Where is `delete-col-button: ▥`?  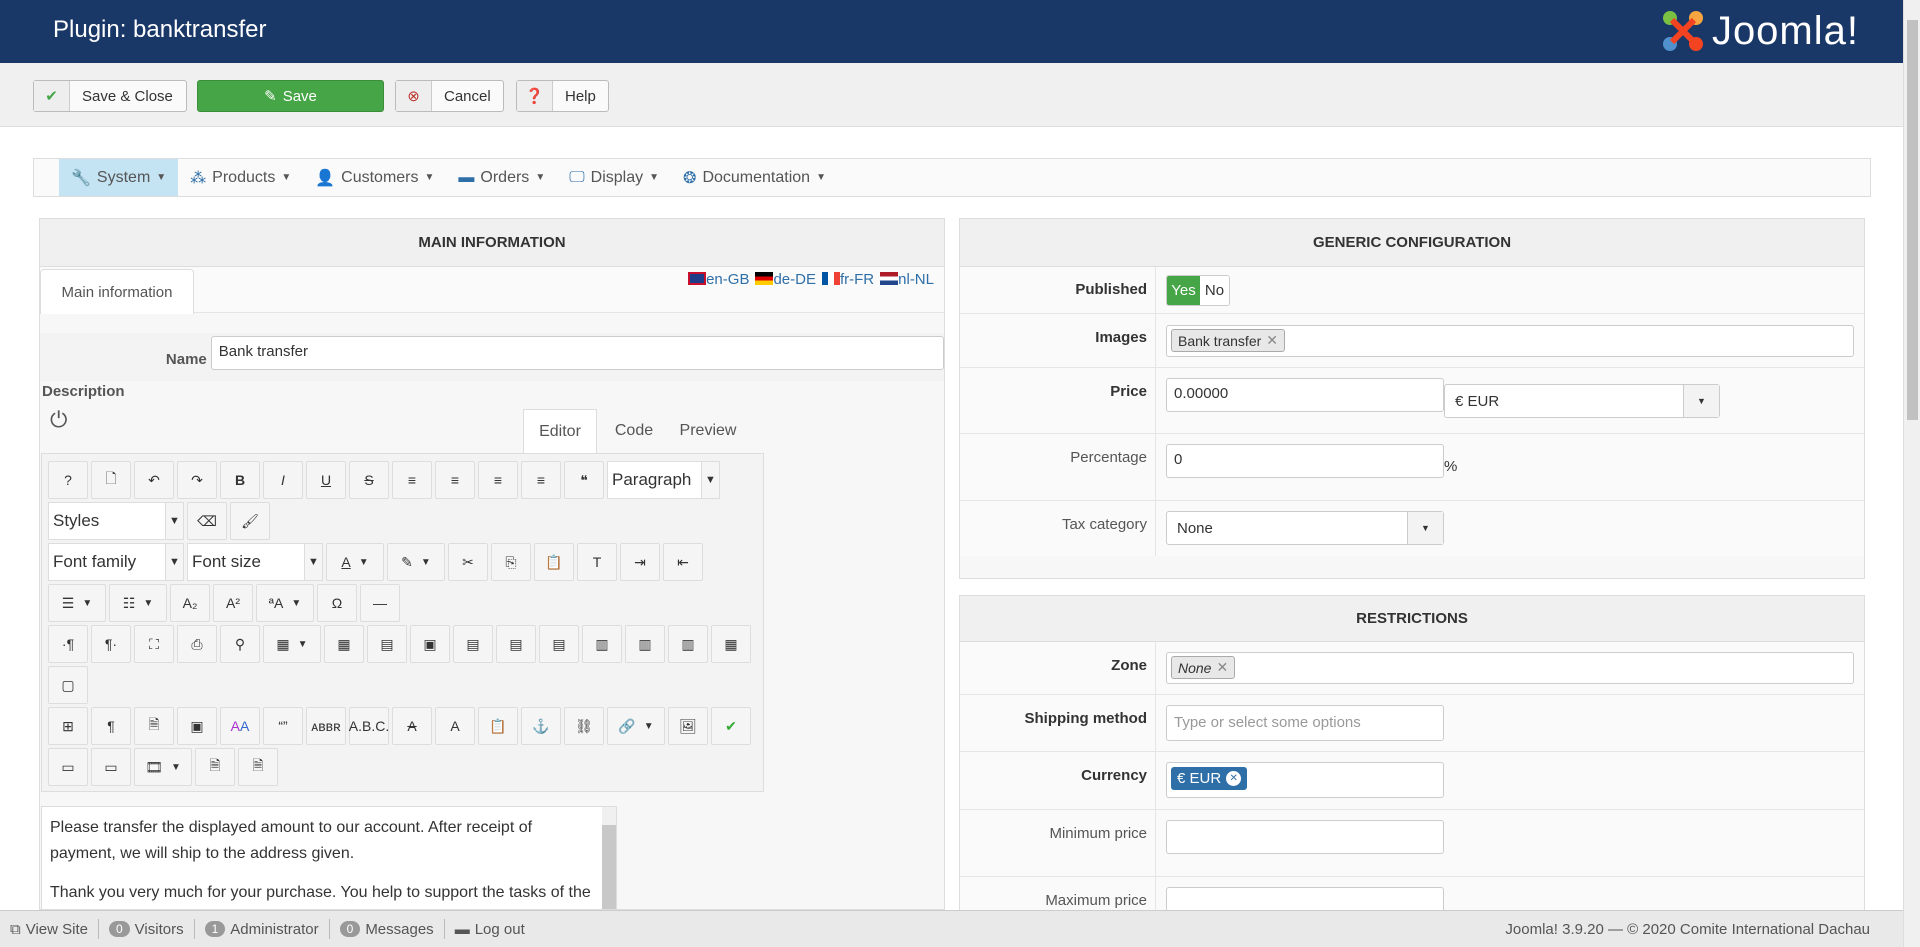 delete-col-button: ▥ is located at coordinates (688, 644).